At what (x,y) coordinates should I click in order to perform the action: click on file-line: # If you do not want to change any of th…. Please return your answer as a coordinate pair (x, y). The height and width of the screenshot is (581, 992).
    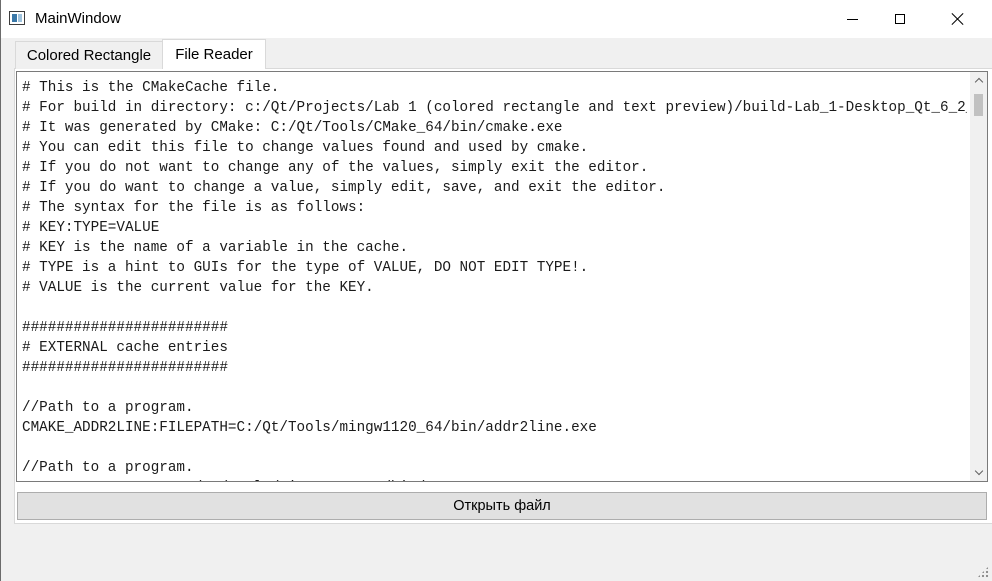
    Looking at the image, I should click on (335, 168).